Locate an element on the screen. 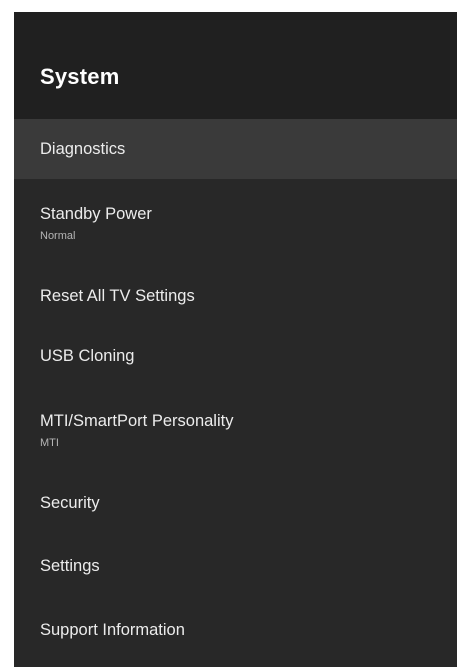  menu-item-support-information: Support Information is located at coordinates (235, 630).